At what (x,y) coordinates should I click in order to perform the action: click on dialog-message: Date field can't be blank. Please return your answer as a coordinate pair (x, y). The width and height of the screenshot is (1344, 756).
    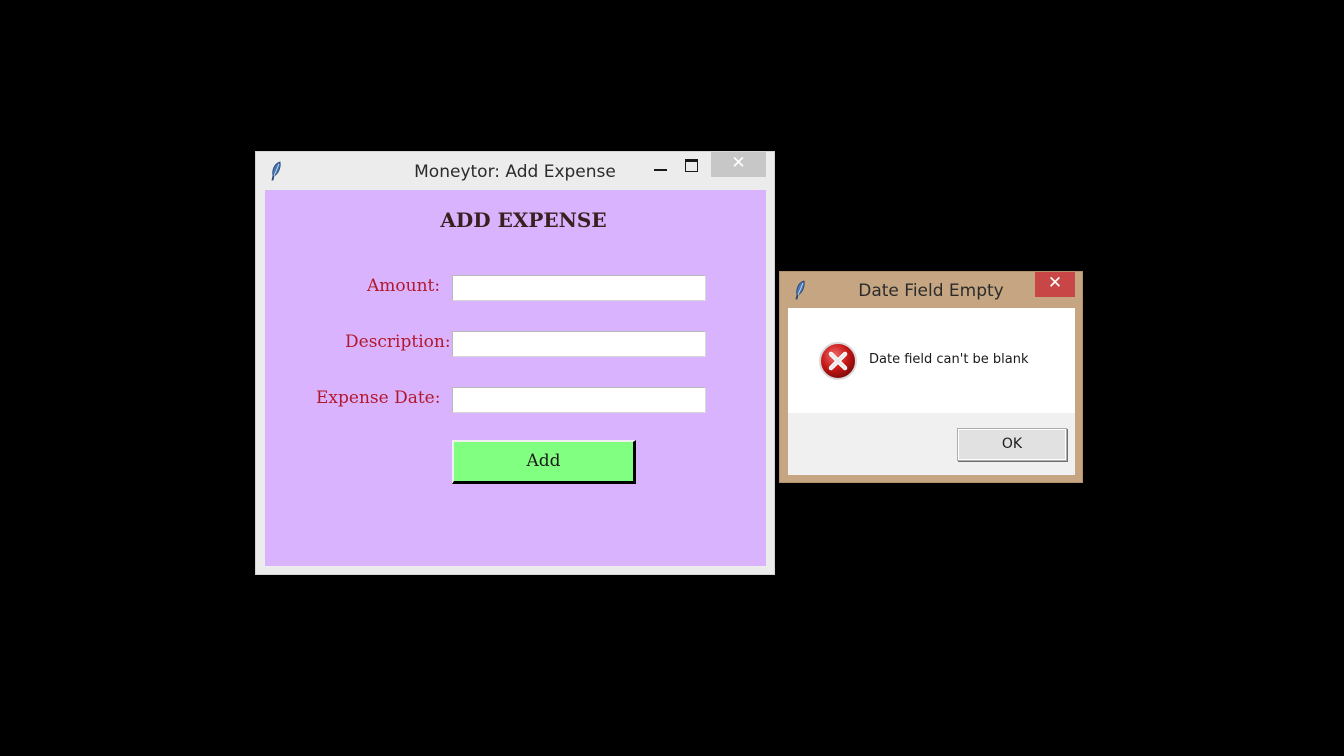
    Looking at the image, I should click on (949, 359).